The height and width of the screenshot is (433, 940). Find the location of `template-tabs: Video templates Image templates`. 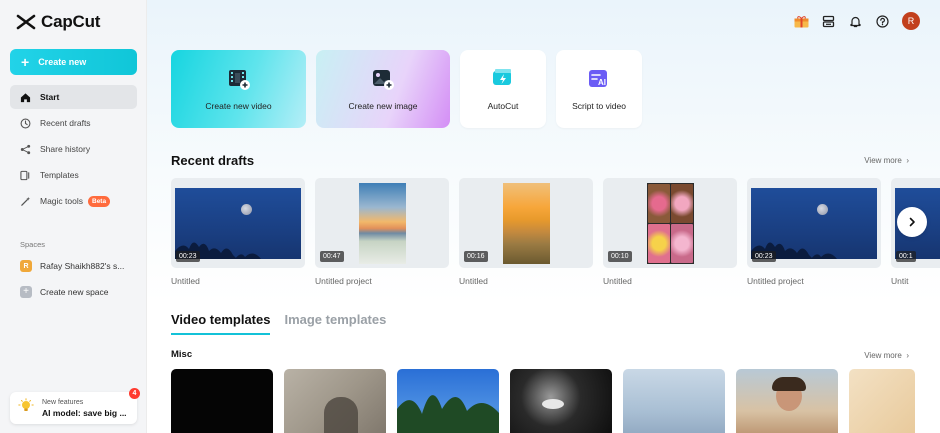

template-tabs: Video templates Image templates is located at coordinates (278, 323).